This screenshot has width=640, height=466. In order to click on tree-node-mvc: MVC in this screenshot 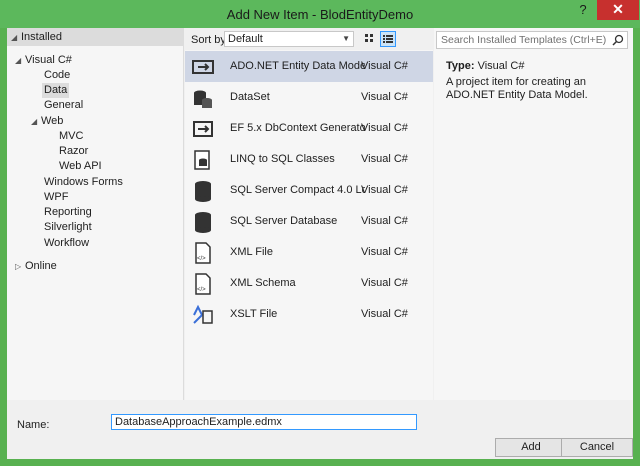, I will do `click(71, 136)`.